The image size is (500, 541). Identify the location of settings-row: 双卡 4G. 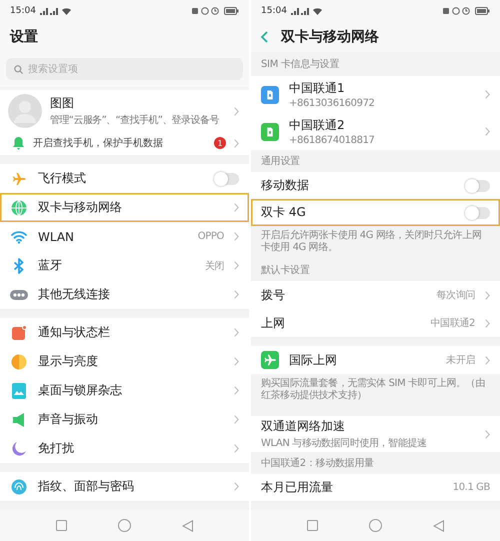
(375, 212).